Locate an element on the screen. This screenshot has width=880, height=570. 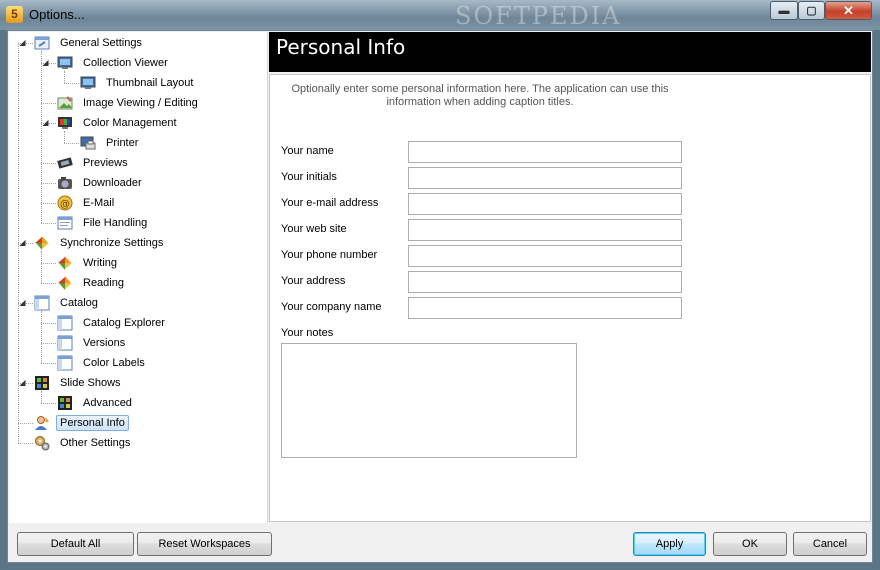
tree-item-writing: Writing is located at coordinates (88, 263).